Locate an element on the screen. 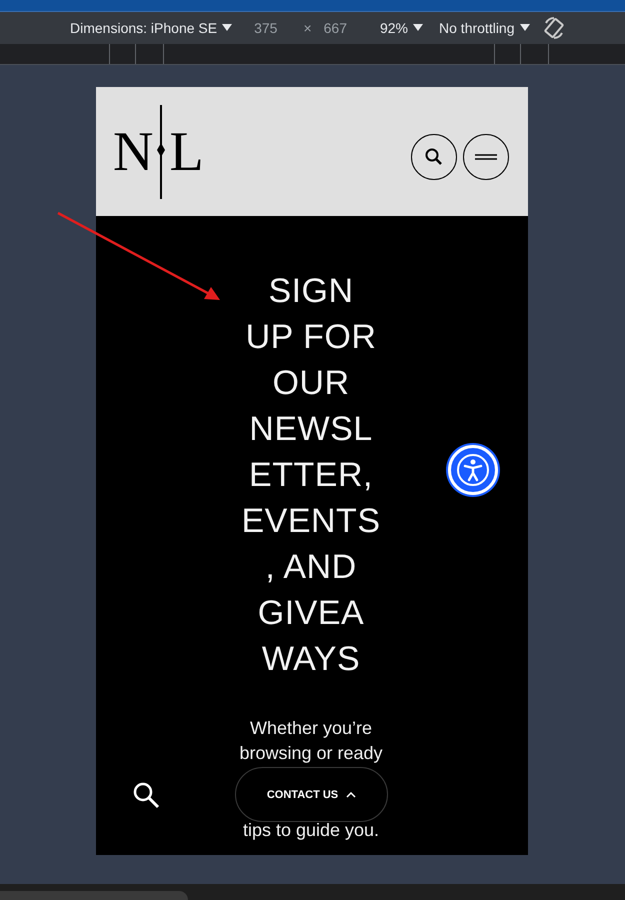  height-field: 667 is located at coordinates (335, 28).